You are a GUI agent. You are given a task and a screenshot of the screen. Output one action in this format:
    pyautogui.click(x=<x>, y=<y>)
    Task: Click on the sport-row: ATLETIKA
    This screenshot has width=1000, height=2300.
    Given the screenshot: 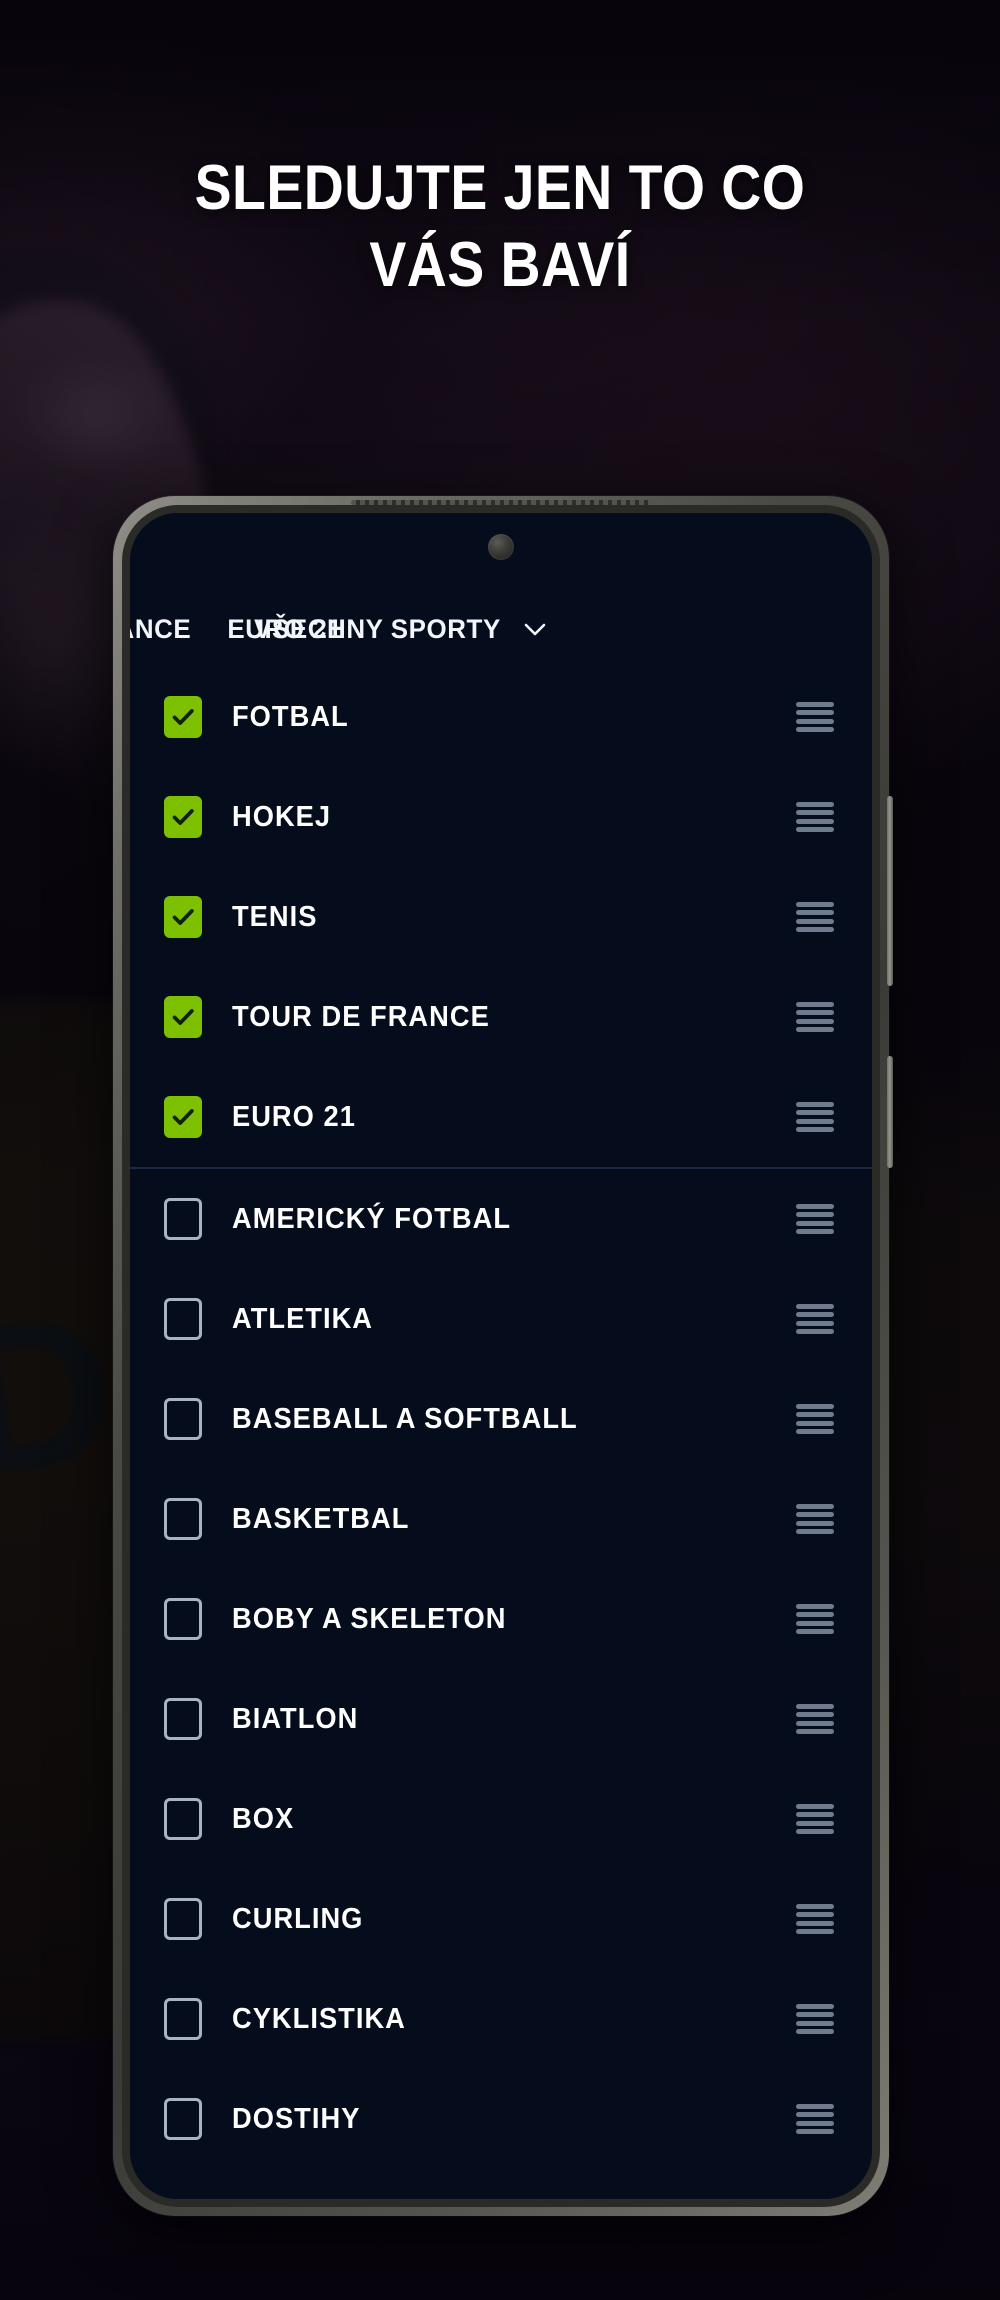 What is the action you would take?
    pyautogui.click(x=501, y=1319)
    